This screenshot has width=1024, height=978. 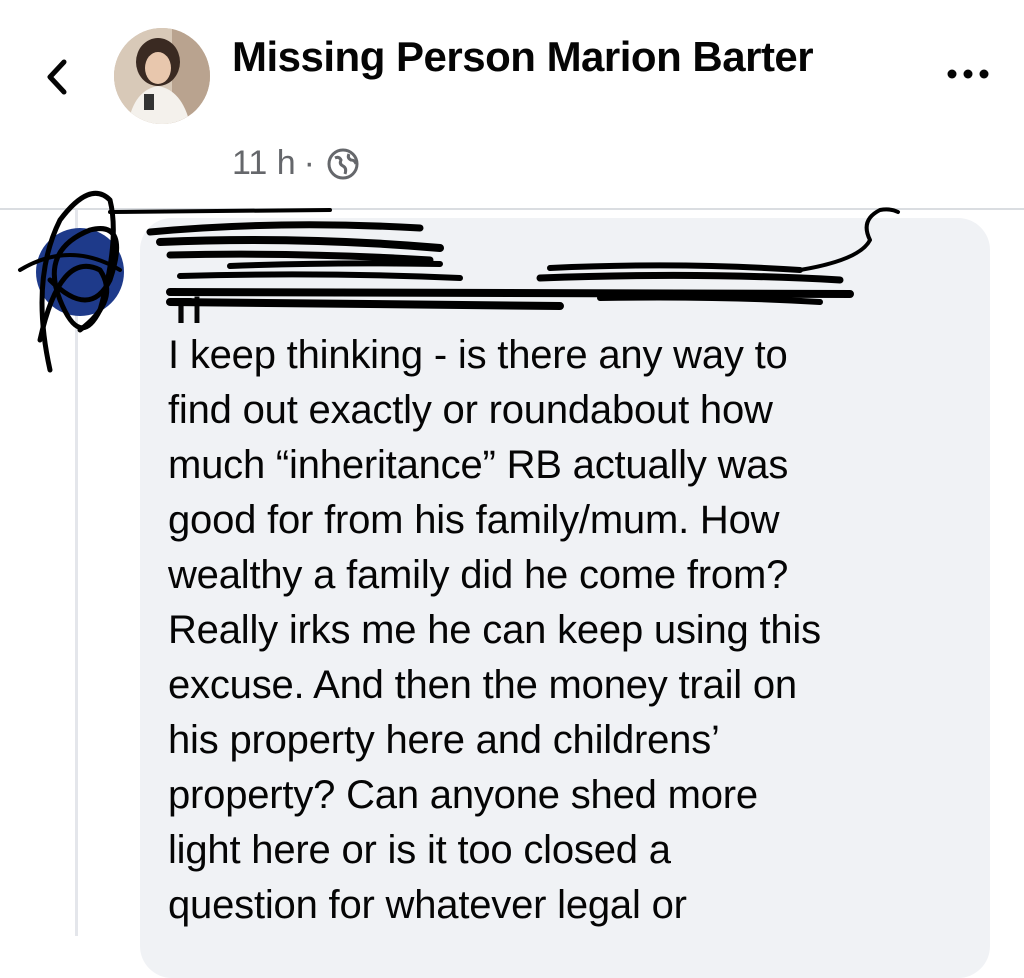 What do you see at coordinates (343, 164) in the screenshot?
I see `globe-icon` at bounding box center [343, 164].